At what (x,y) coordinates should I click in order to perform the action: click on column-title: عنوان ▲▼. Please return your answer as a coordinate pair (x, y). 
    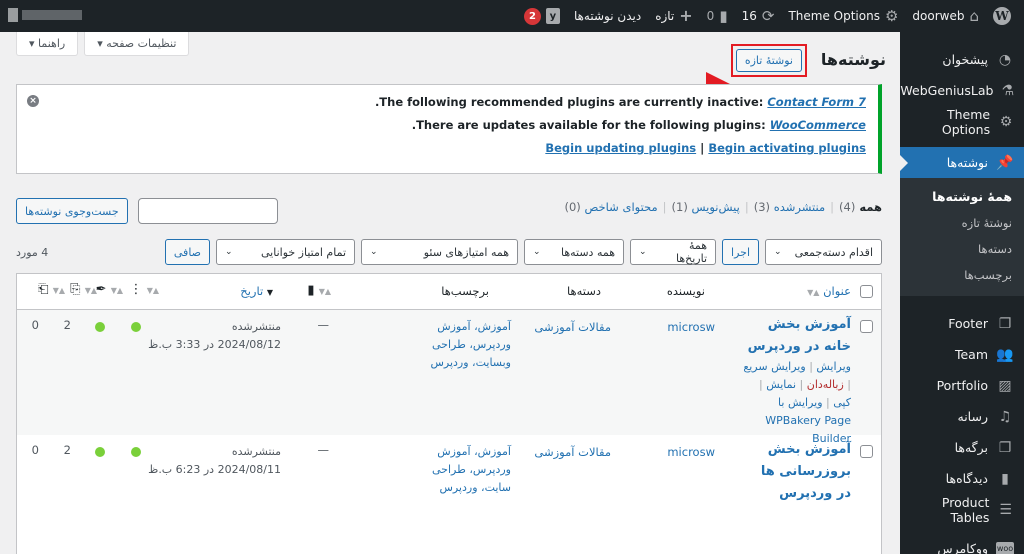
    Looking at the image, I should click on (829, 291).